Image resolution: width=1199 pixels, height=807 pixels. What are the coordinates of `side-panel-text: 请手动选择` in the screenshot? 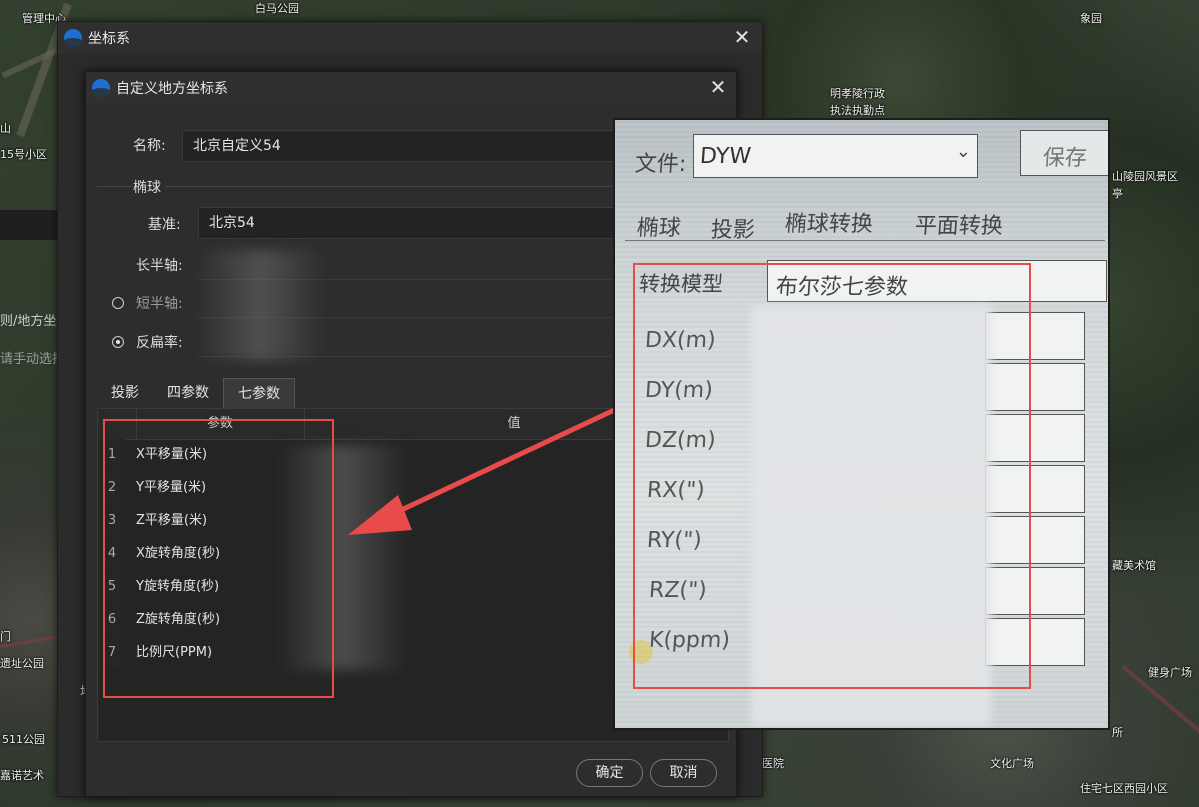 It's located at (33, 359).